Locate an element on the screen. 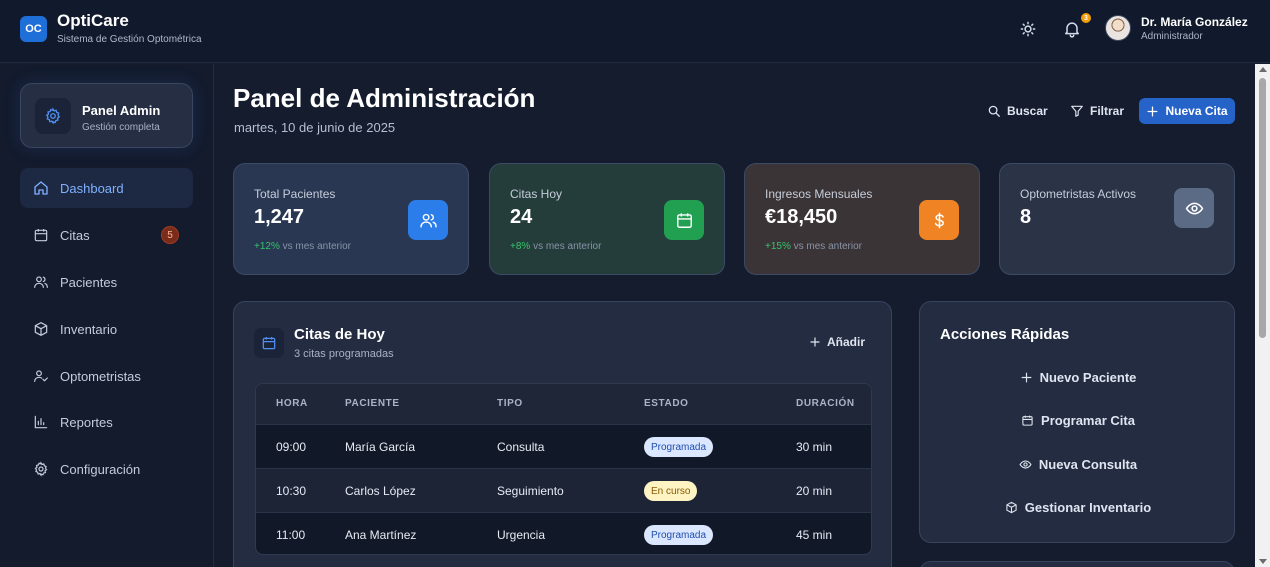  scroll-up-arrow-icon is located at coordinates (1263, 69).